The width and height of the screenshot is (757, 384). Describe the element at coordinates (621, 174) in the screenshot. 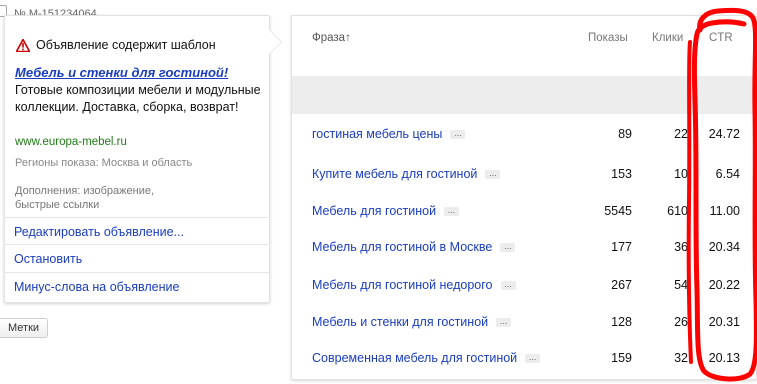

I see `shows-value: 153` at that location.